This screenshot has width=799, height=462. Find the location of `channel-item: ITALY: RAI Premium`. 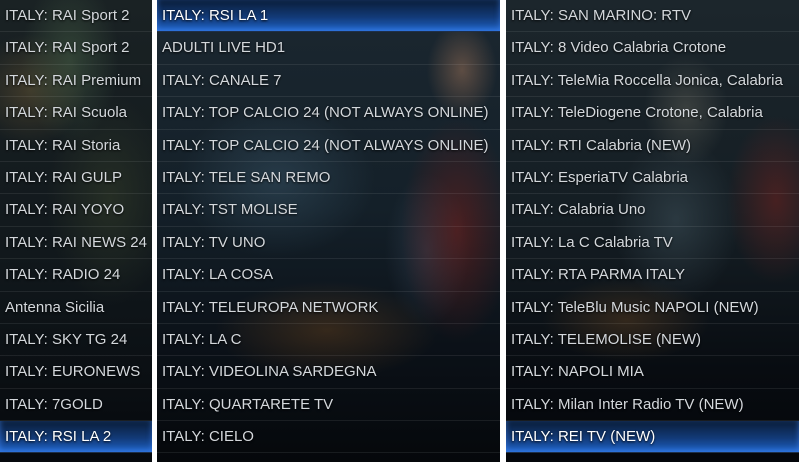

channel-item: ITALY: RAI Premium is located at coordinates (76, 81).